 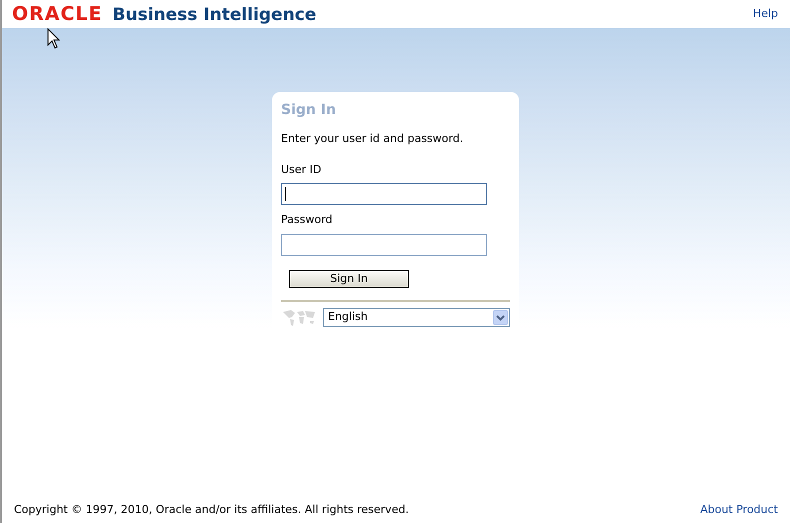 I want to click on instructions-text: Enter your user id and password., so click(x=372, y=139).